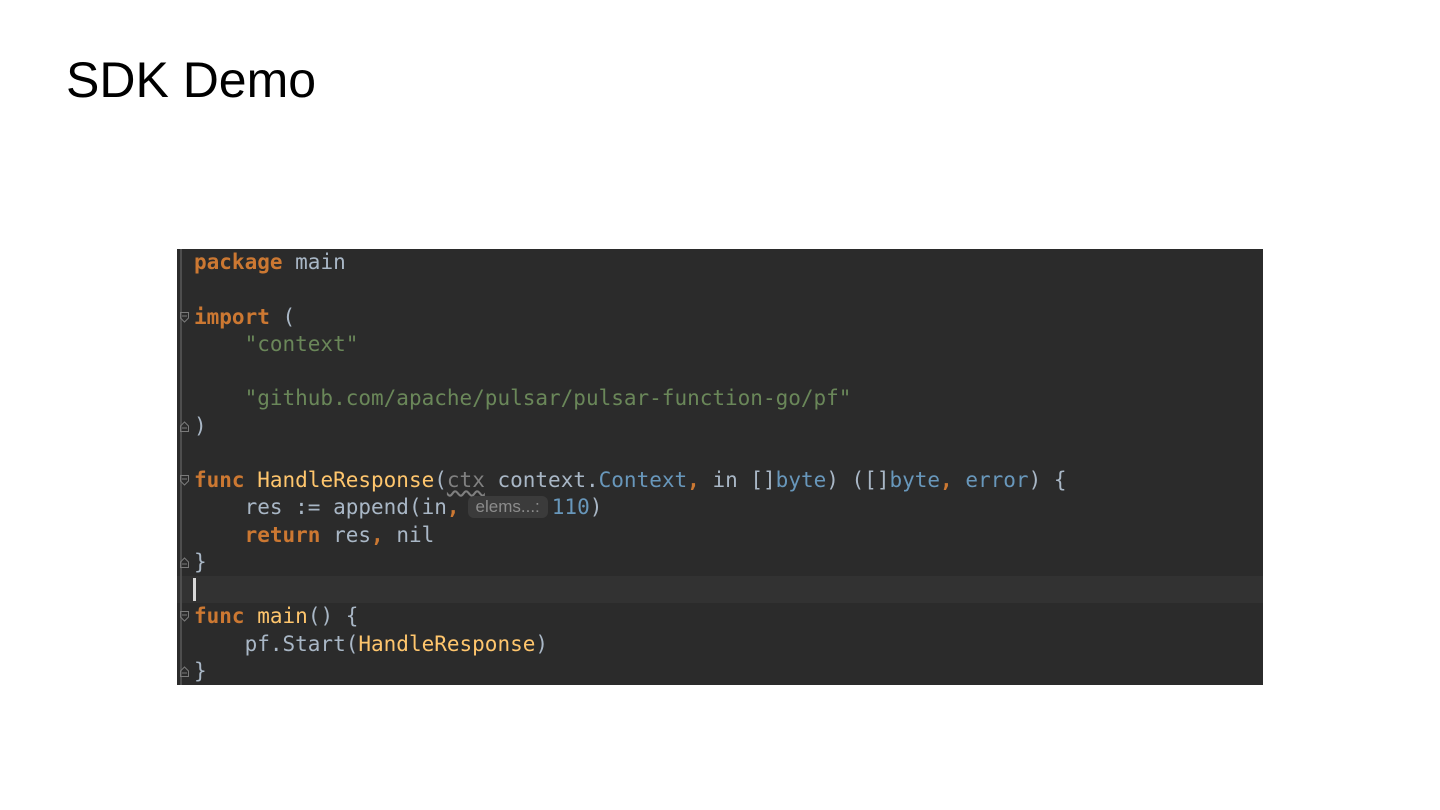  Describe the element at coordinates (643, 480) in the screenshot. I see `type-name: Context` at that location.